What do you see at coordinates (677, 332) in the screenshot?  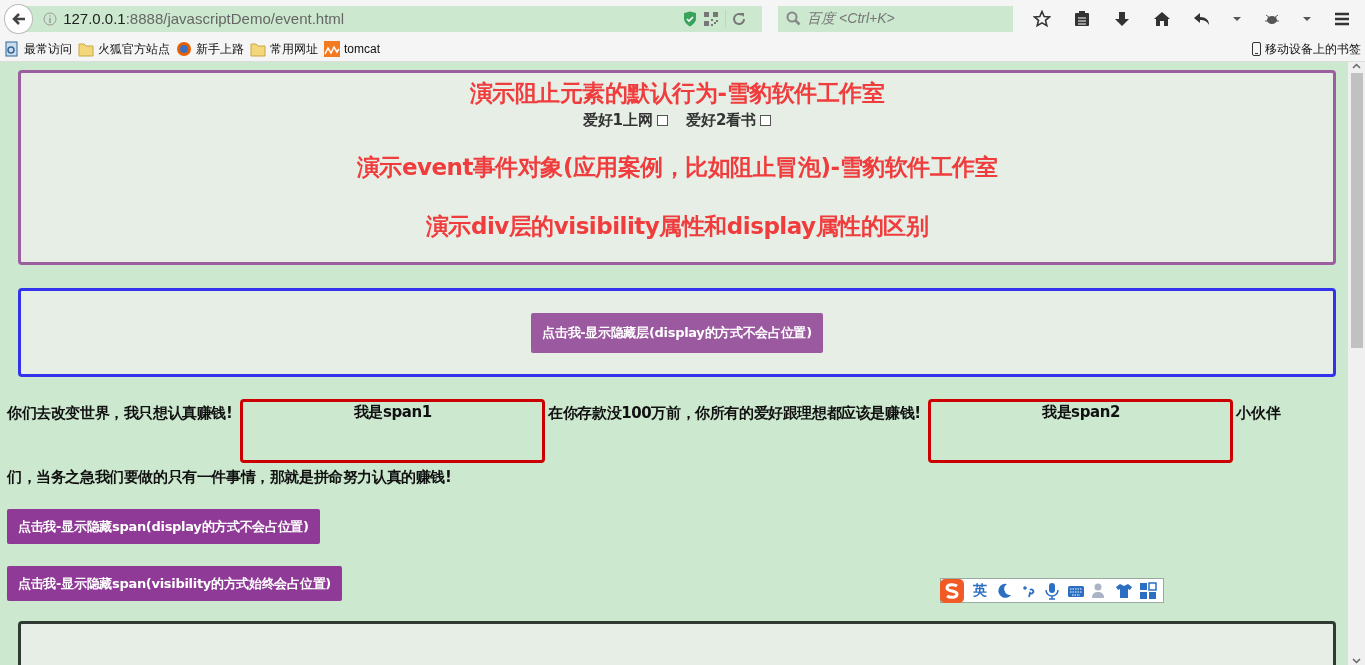 I see `toggle-layer-button: 点击我-显示隐藏层(display的方式不会占位置)` at bounding box center [677, 332].